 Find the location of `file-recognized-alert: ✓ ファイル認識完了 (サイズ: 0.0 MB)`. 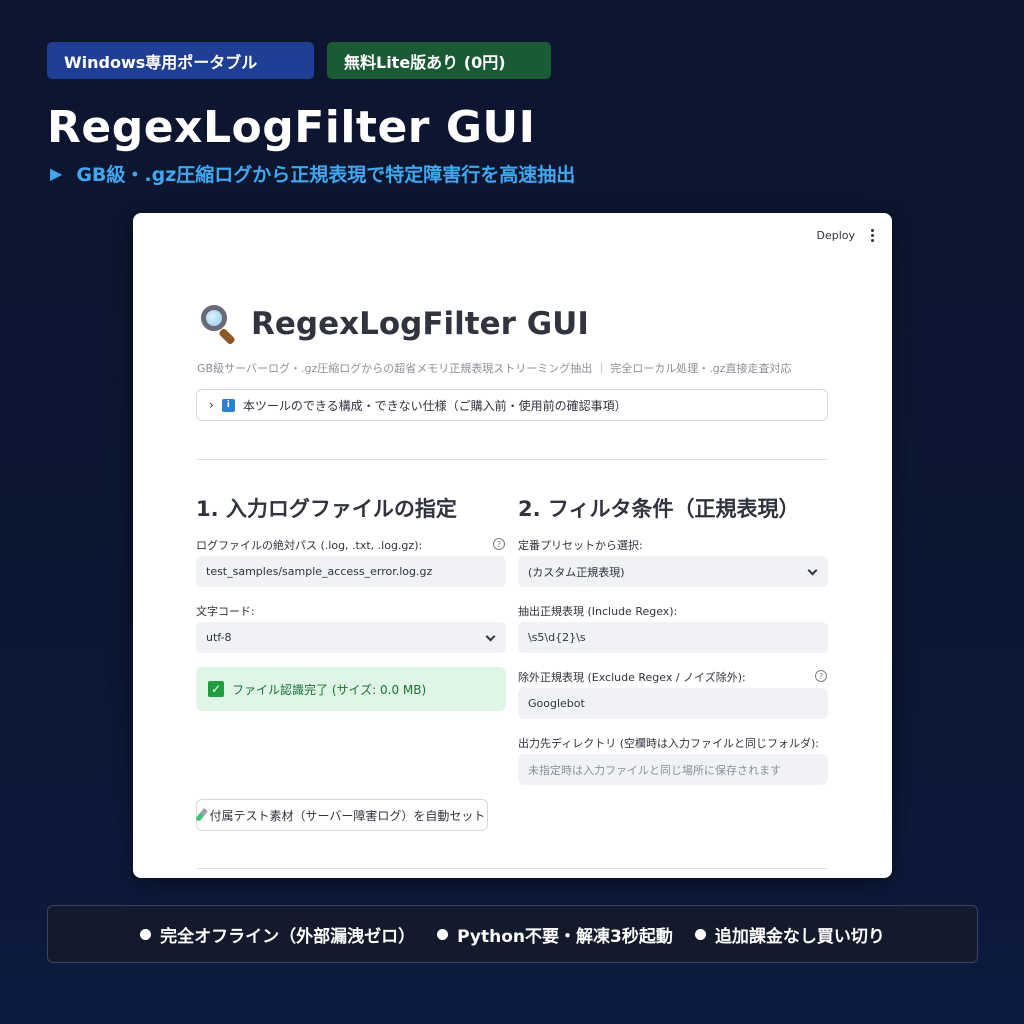

file-recognized-alert: ✓ ファイル認識完了 (サイズ: 0.0 MB) is located at coordinates (351, 689).